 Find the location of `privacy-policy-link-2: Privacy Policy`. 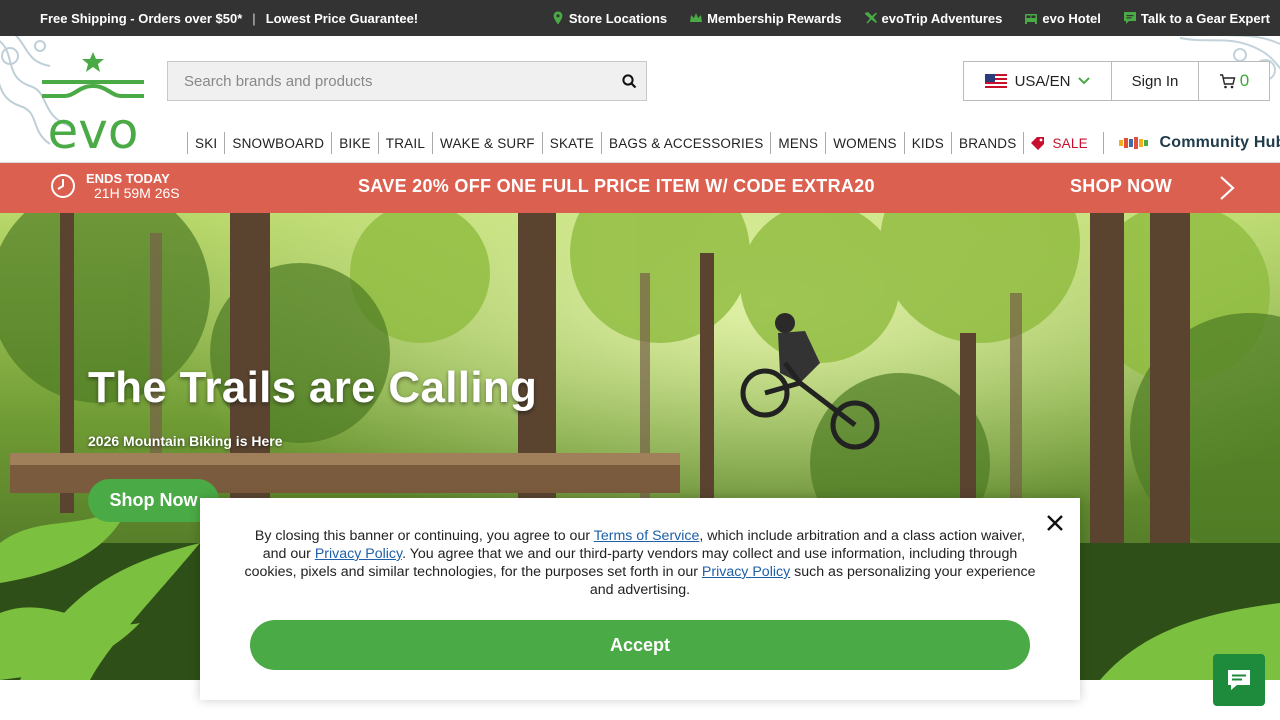

privacy-policy-link-2: Privacy Policy is located at coordinates (746, 572).